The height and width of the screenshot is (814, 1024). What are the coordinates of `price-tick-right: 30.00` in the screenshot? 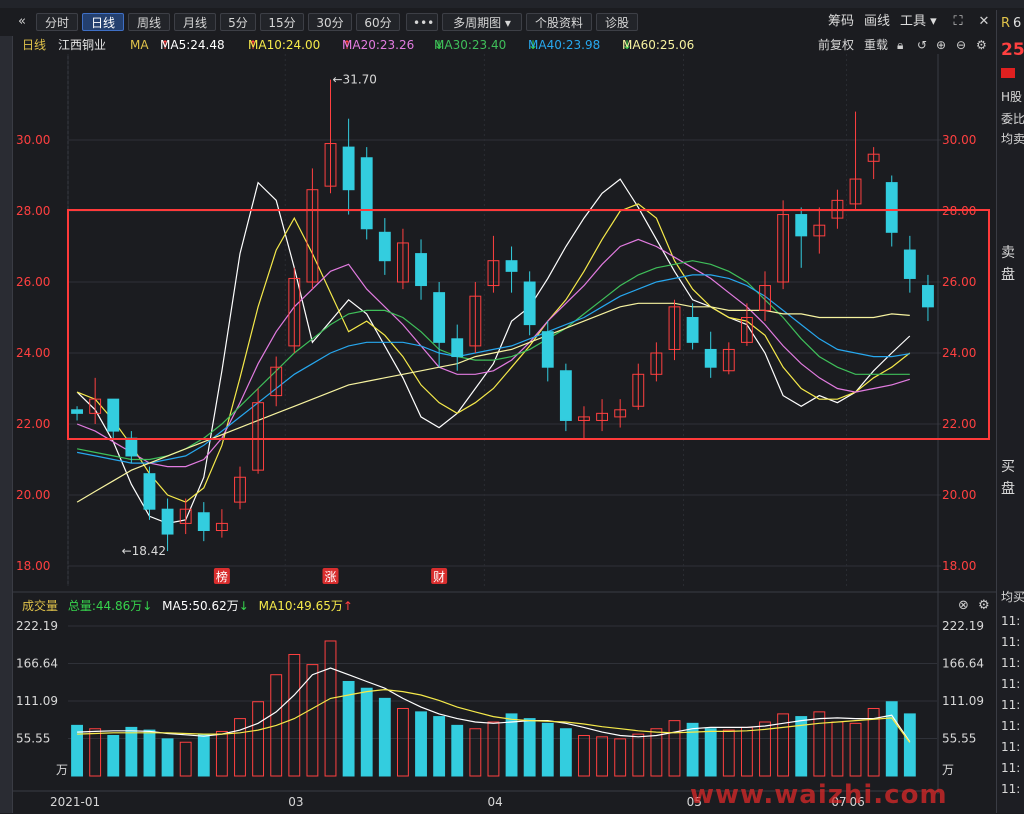 It's located at (959, 140).